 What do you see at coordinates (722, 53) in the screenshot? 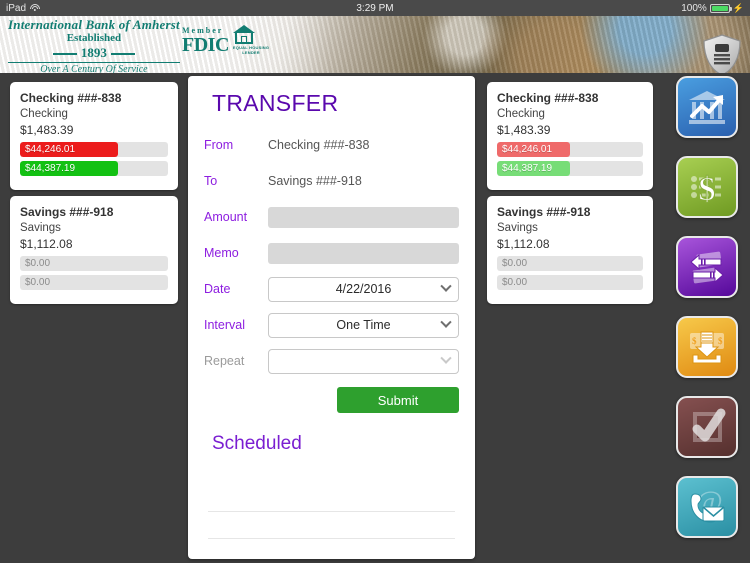
I see `security-shield-icon` at bounding box center [722, 53].